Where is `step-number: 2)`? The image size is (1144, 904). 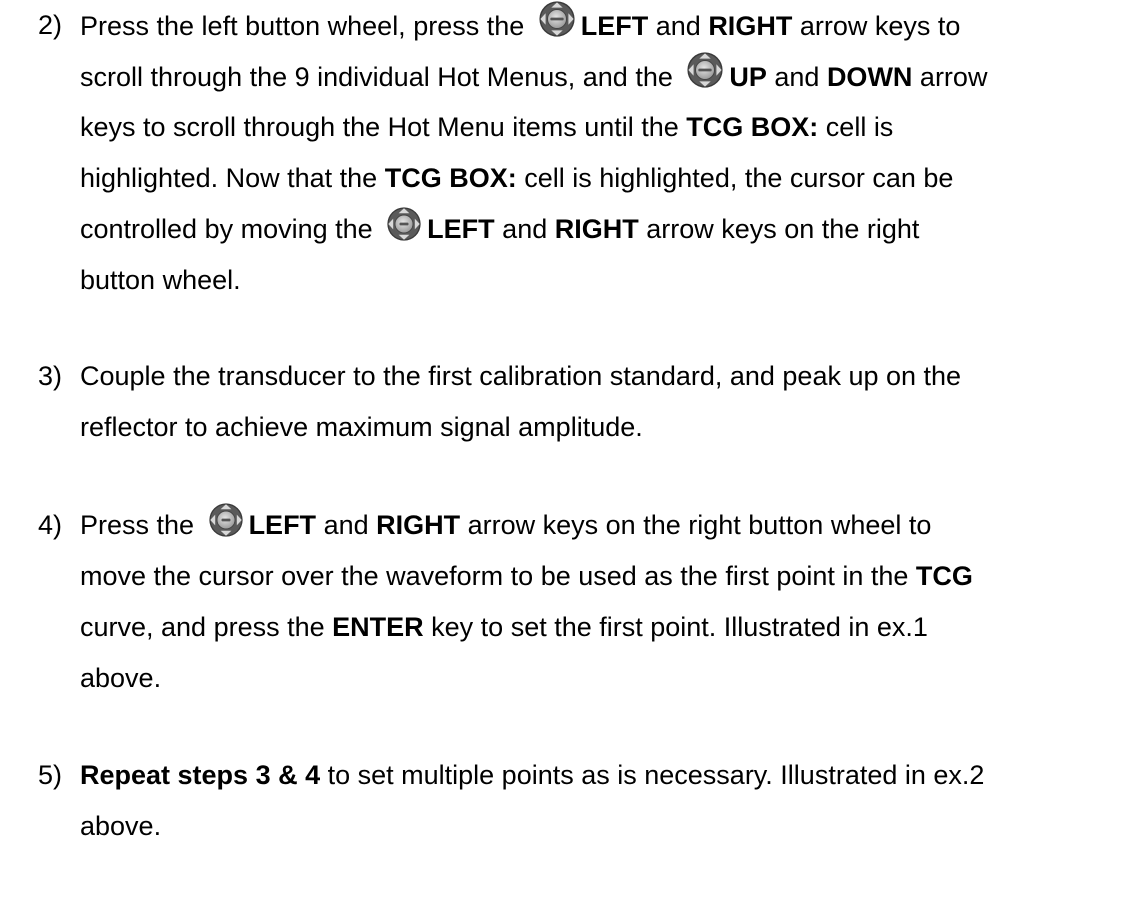
step-number: 2) is located at coordinates (50, 25).